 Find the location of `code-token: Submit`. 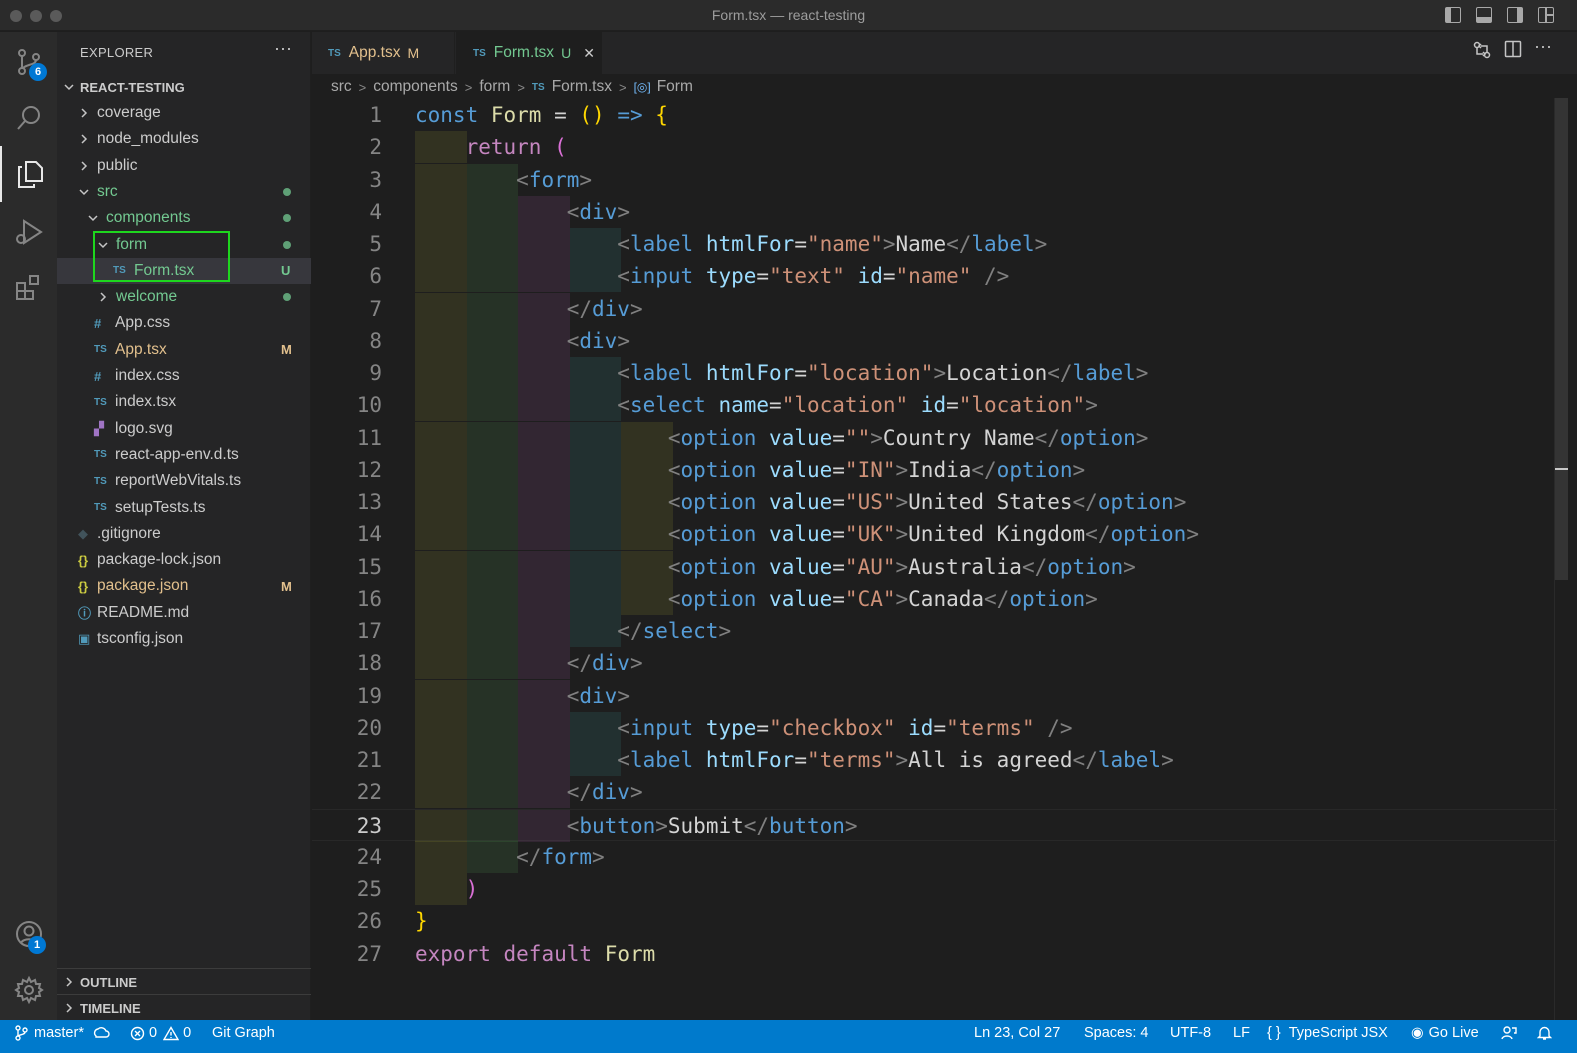

code-token: Submit is located at coordinates (705, 825).